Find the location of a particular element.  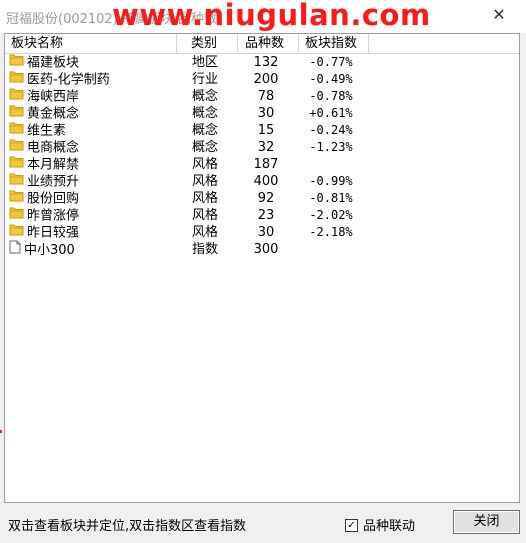

list-item: 昨曾涨停 风格 23 -2.02% is located at coordinates (262, 215).